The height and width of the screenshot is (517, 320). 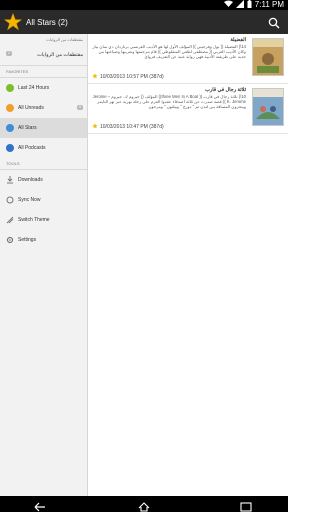 What do you see at coordinates (10, 108) in the screenshot?
I see `all-unreads-icon` at bounding box center [10, 108].